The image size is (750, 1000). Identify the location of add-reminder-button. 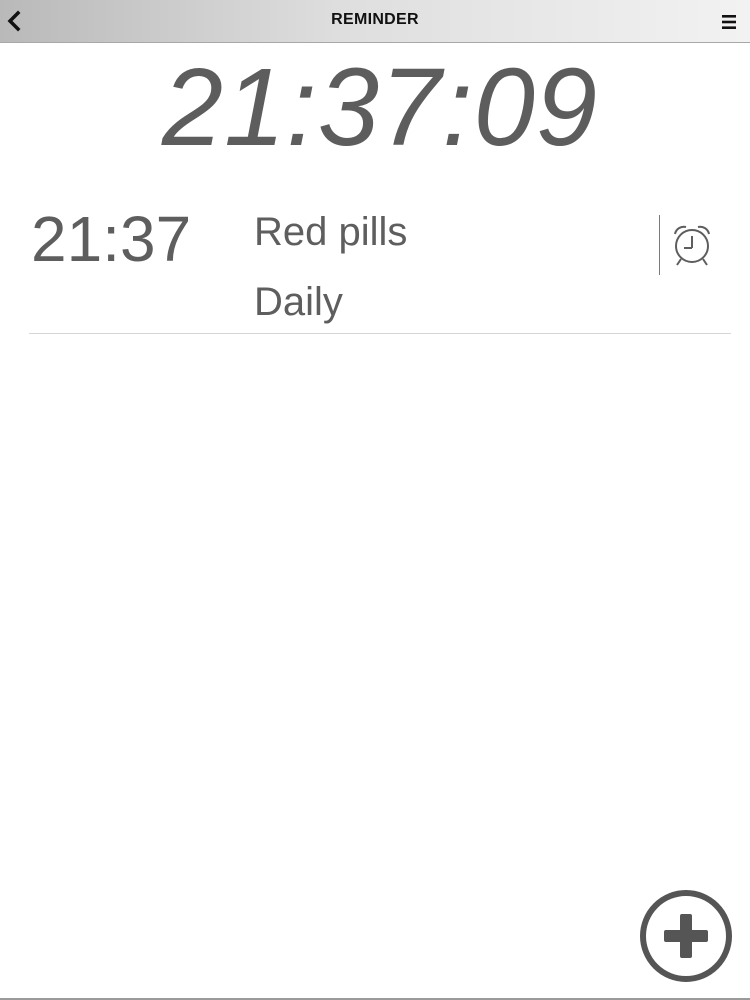
(686, 936).